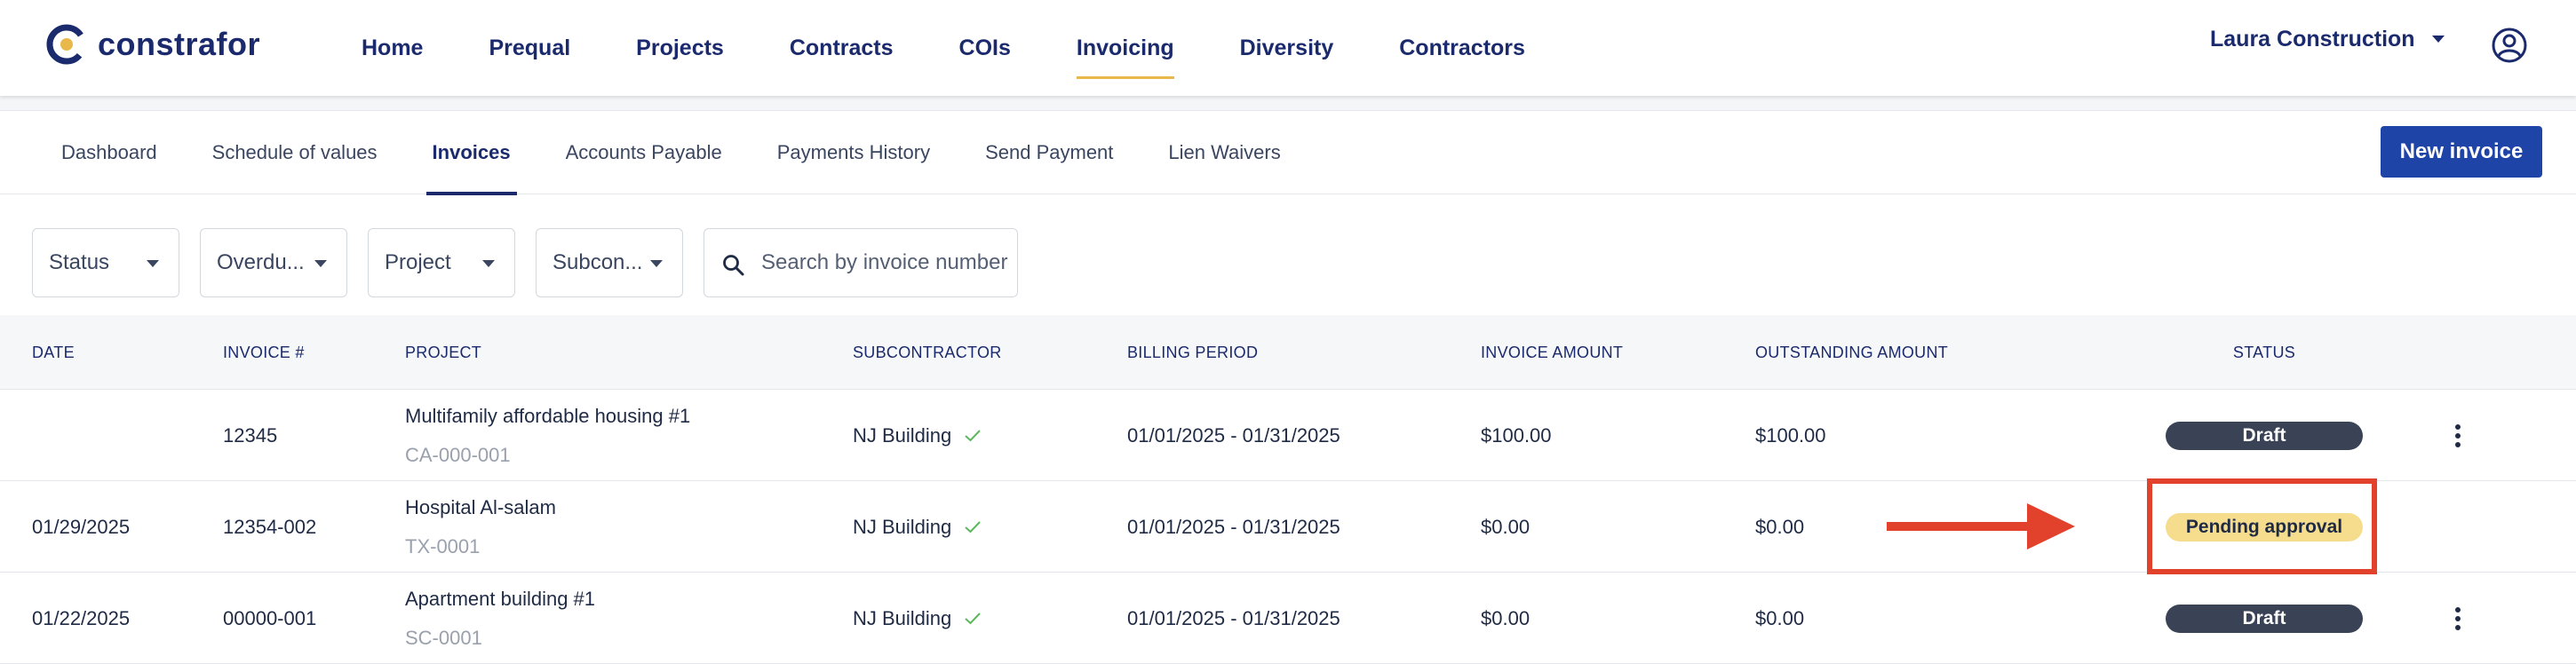 The image size is (2576, 664). What do you see at coordinates (270, 526) in the screenshot?
I see `row-invoice-number: 12354-002` at bounding box center [270, 526].